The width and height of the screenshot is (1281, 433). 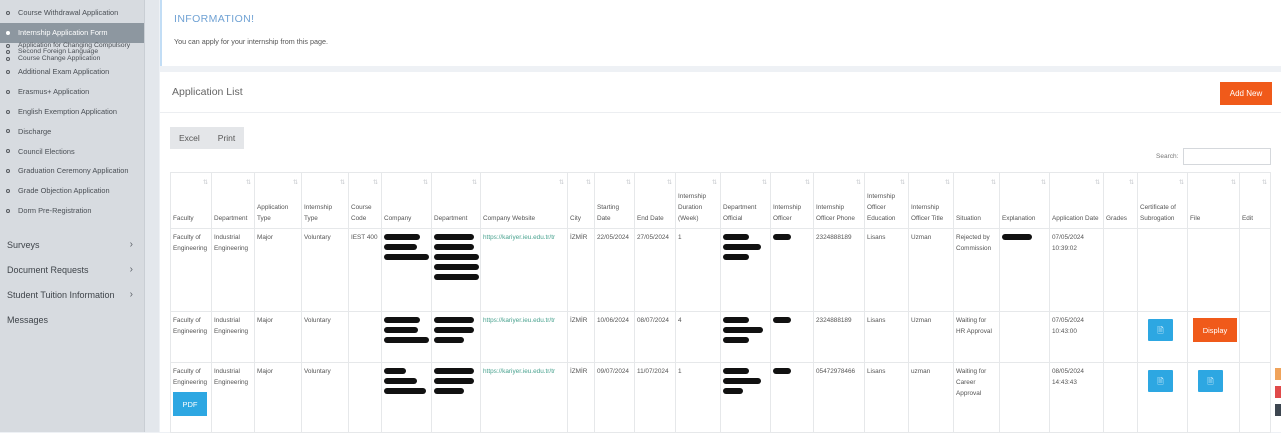 What do you see at coordinates (1255, 200) in the screenshot?
I see `column-header: Edit ⇅` at bounding box center [1255, 200].